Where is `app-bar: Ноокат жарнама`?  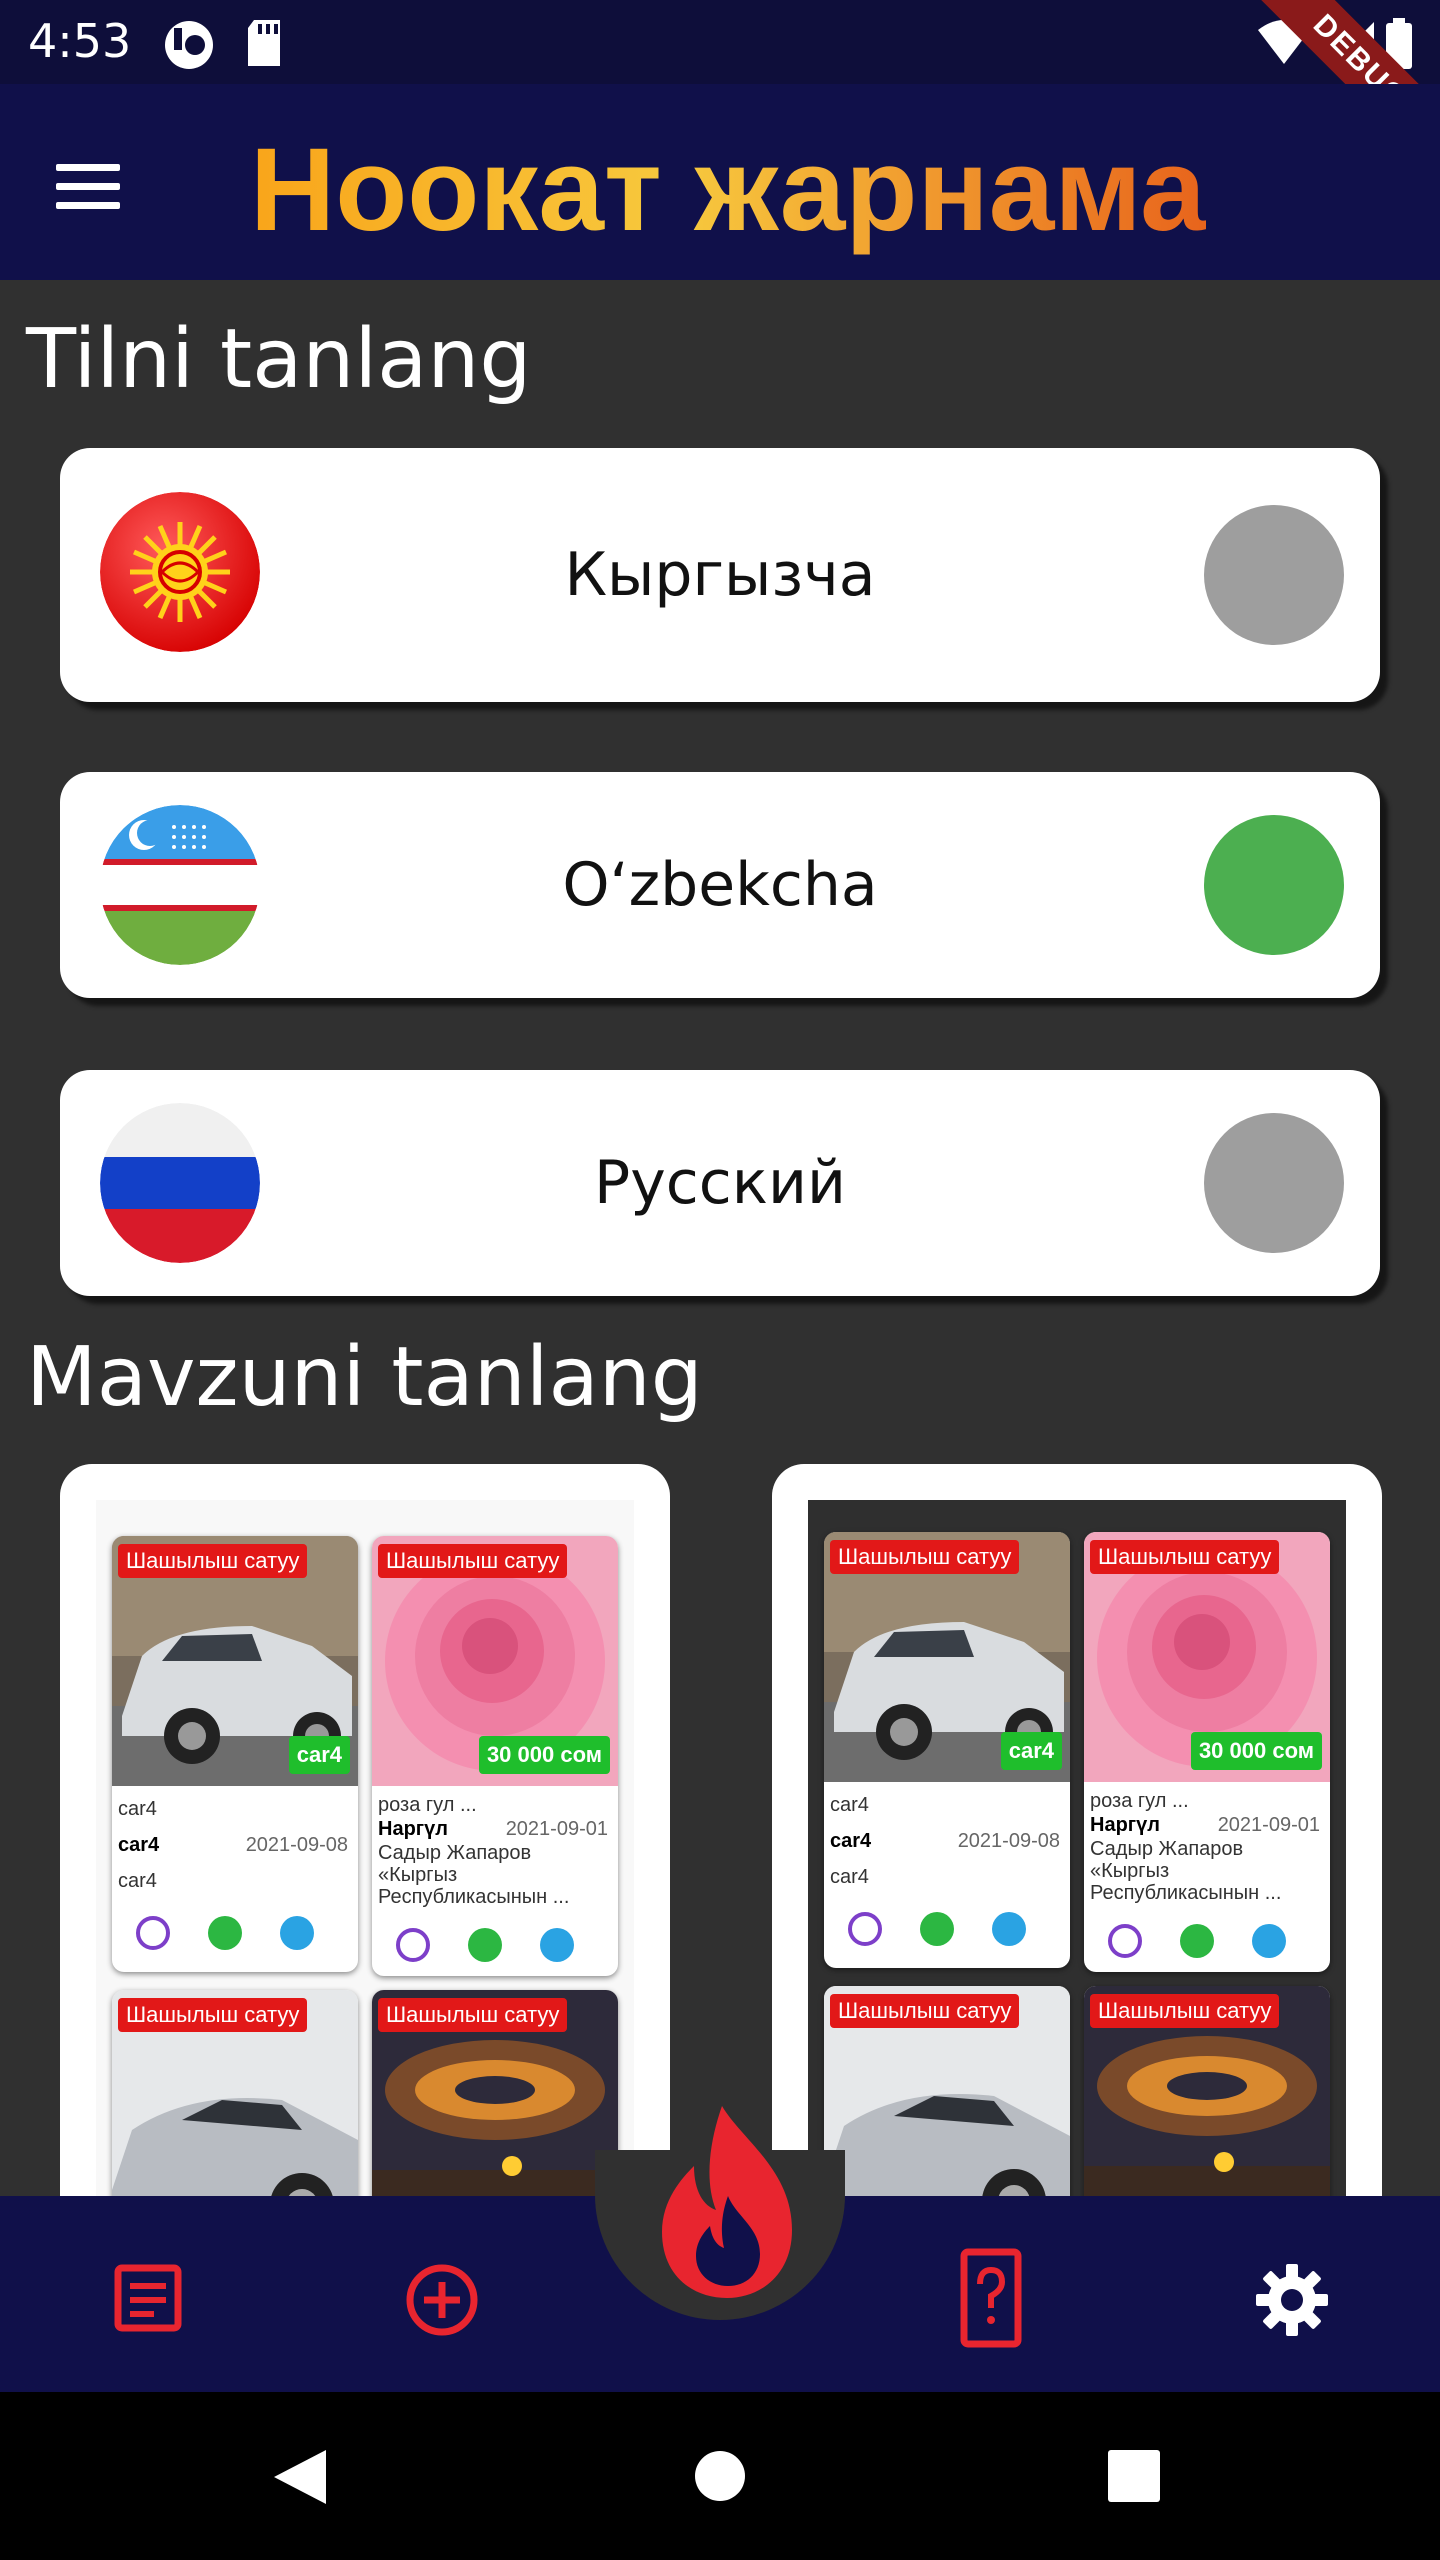 app-bar: Ноокат жарнама is located at coordinates (720, 182).